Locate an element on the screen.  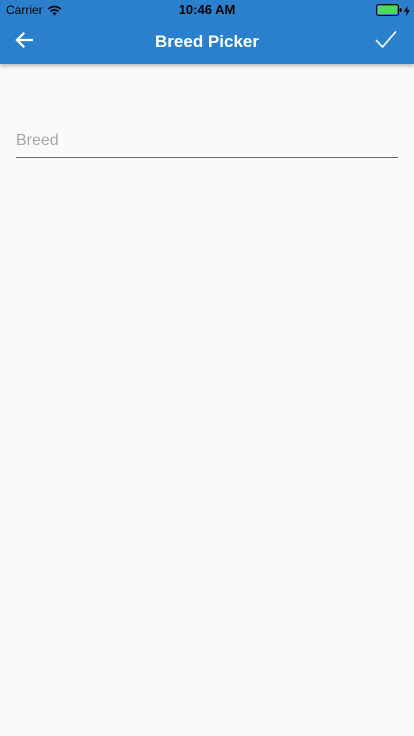
checkmark-icon is located at coordinates (386, 42).